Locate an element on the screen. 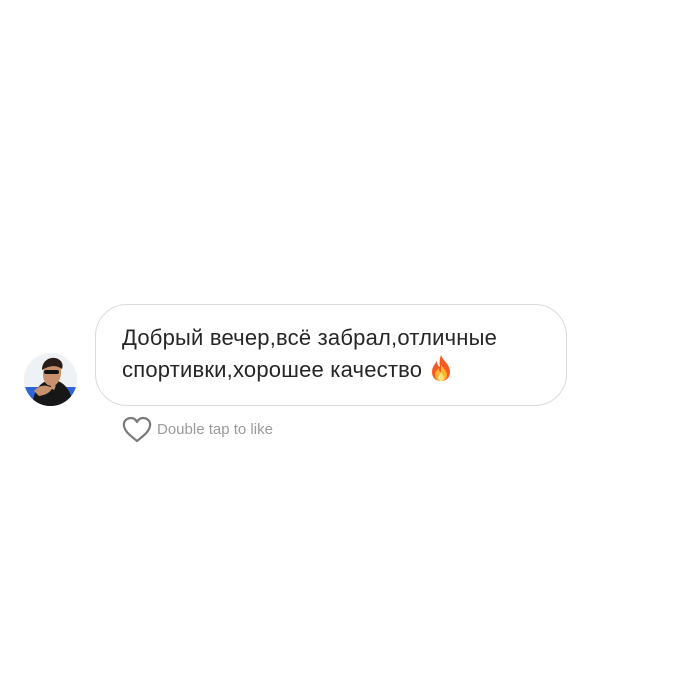 The height and width of the screenshot is (700, 700). fire-icon is located at coordinates (441, 368).